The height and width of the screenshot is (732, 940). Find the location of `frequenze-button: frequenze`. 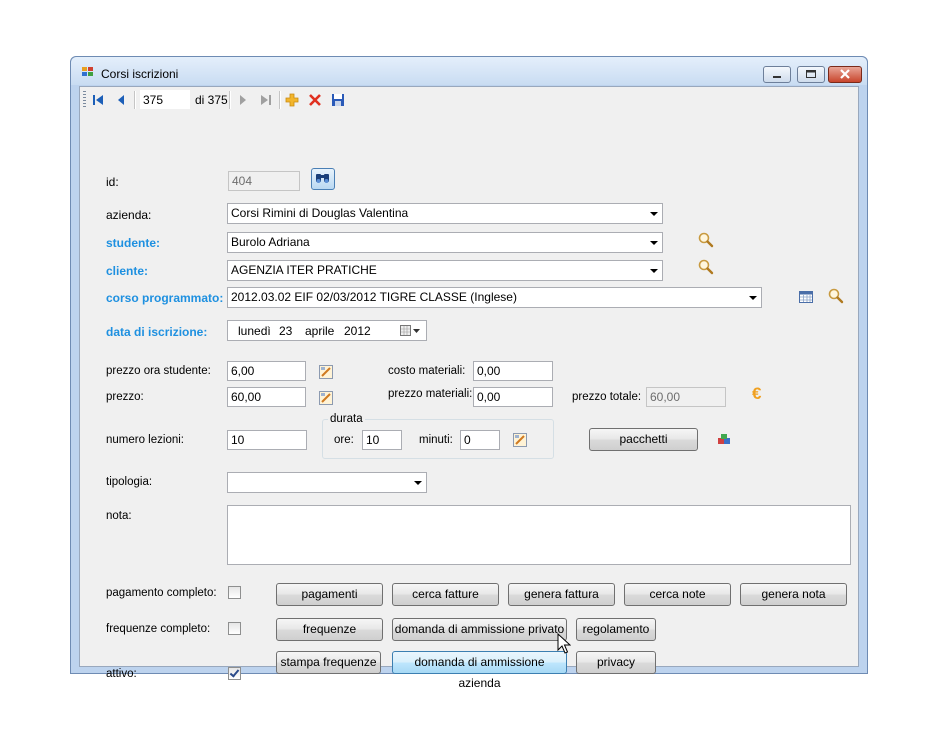

frequenze-button: frequenze is located at coordinates (329, 629).